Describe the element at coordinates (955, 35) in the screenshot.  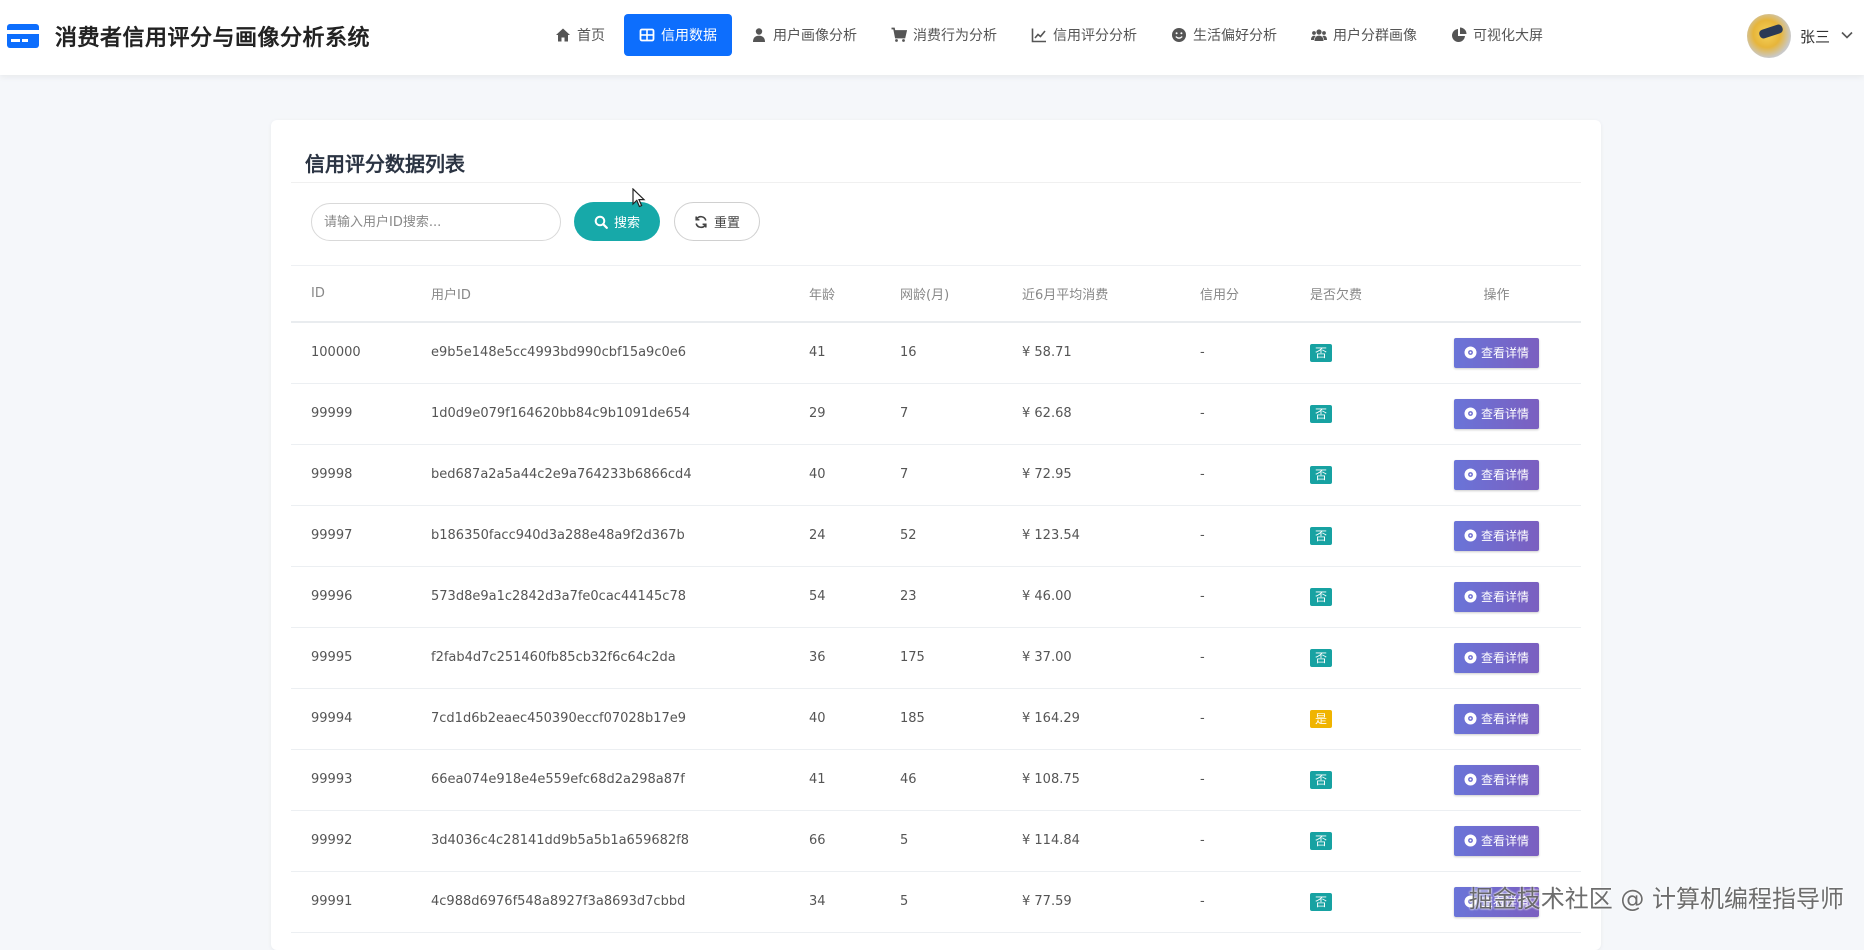
I see `nav-label: 消费行为分析` at that location.